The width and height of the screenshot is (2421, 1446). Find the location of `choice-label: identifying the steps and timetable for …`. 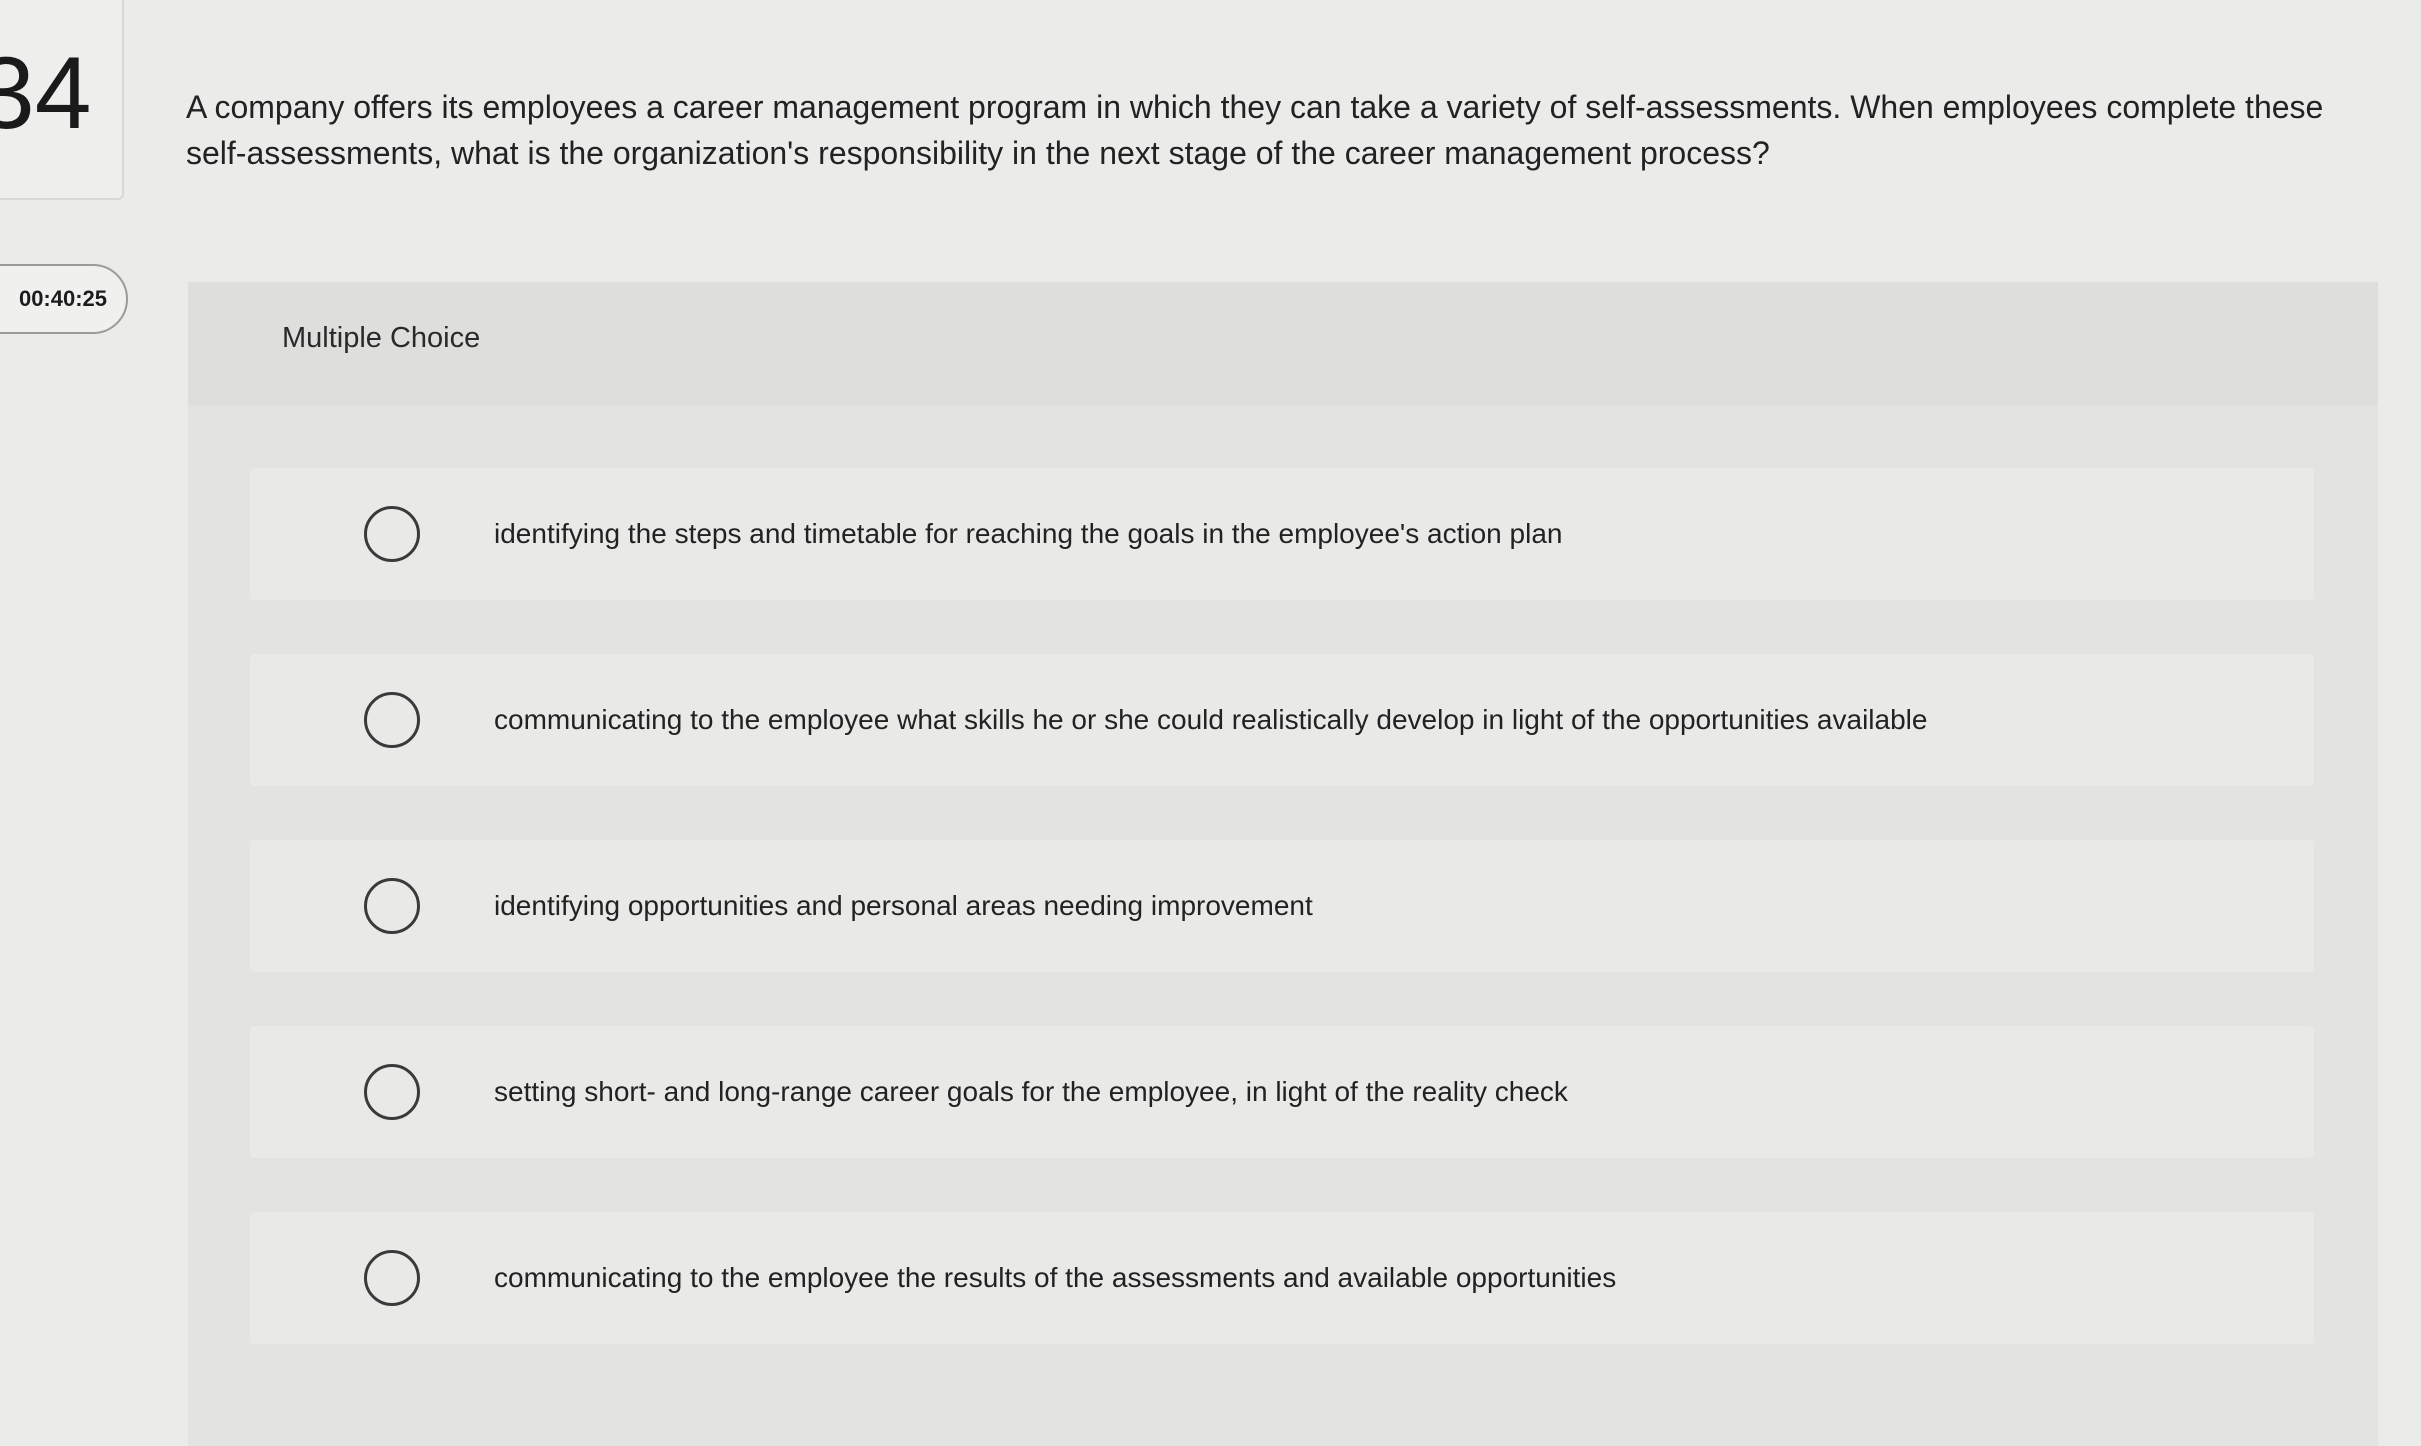

choice-label: identifying the steps and timetable for … is located at coordinates (1028, 533).